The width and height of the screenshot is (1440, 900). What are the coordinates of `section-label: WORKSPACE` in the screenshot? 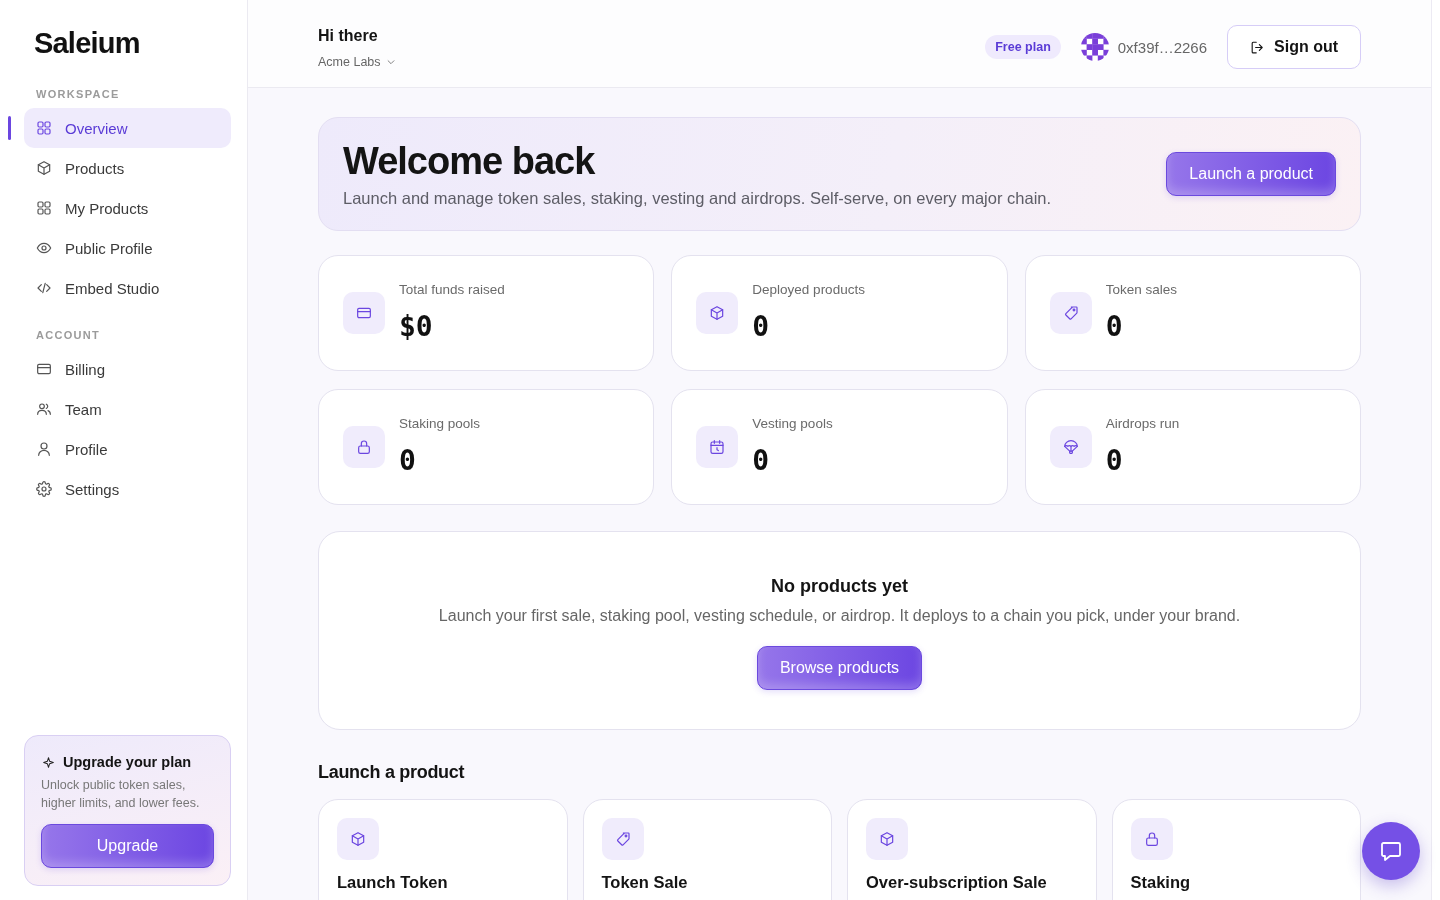 It's located at (78, 94).